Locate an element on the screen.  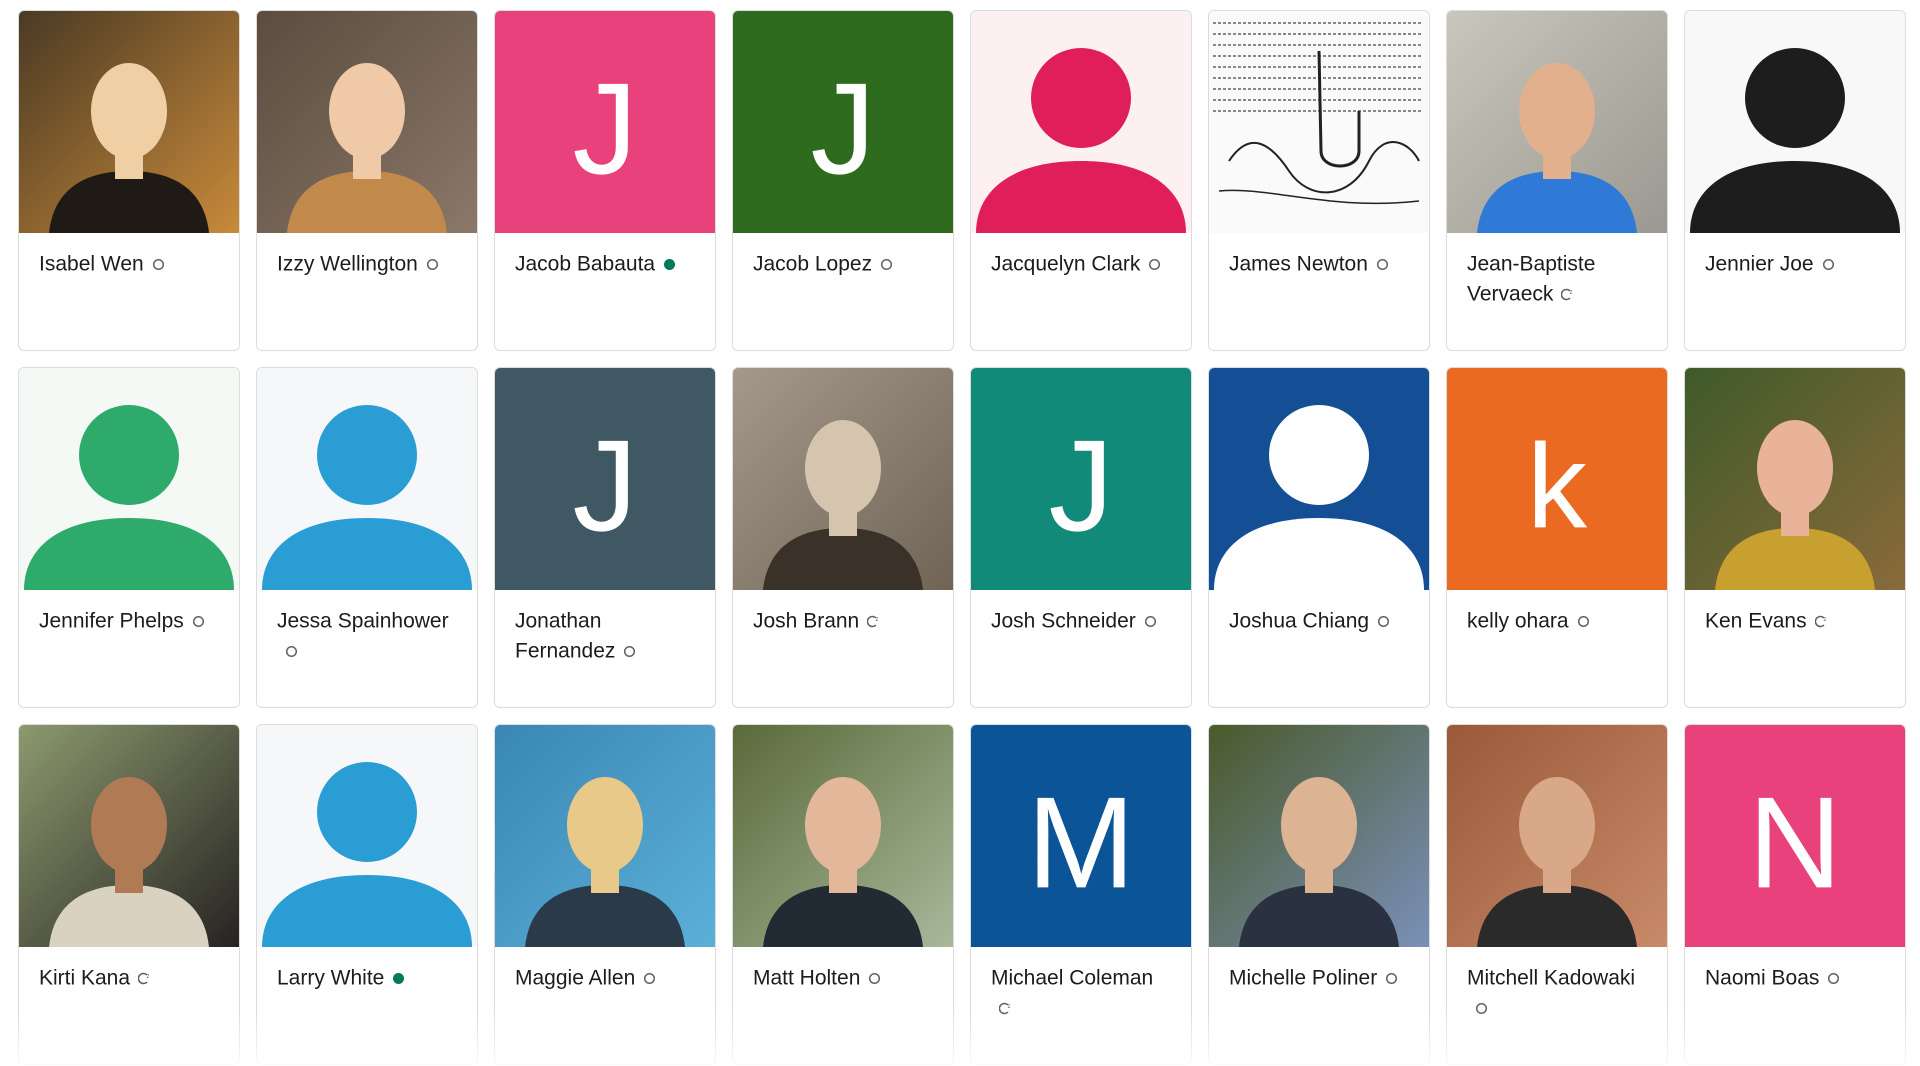
member-card: J Josh Schneider is located at coordinates (1081, 537).